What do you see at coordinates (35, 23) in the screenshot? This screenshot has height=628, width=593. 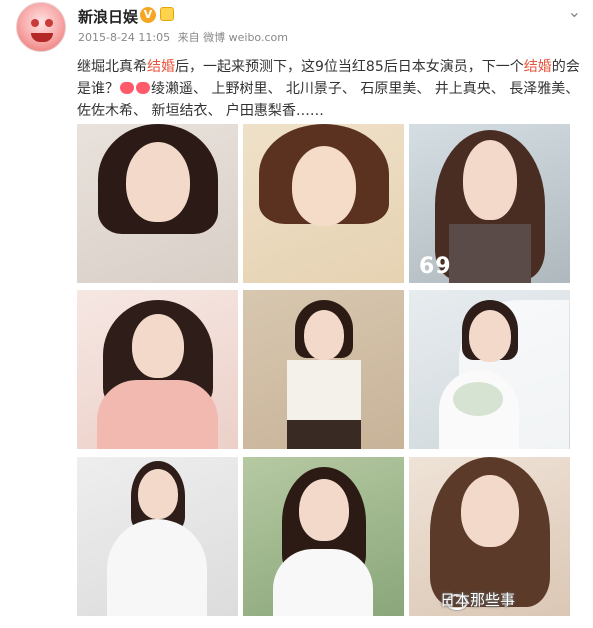 I see `avatar-eye-left` at bounding box center [35, 23].